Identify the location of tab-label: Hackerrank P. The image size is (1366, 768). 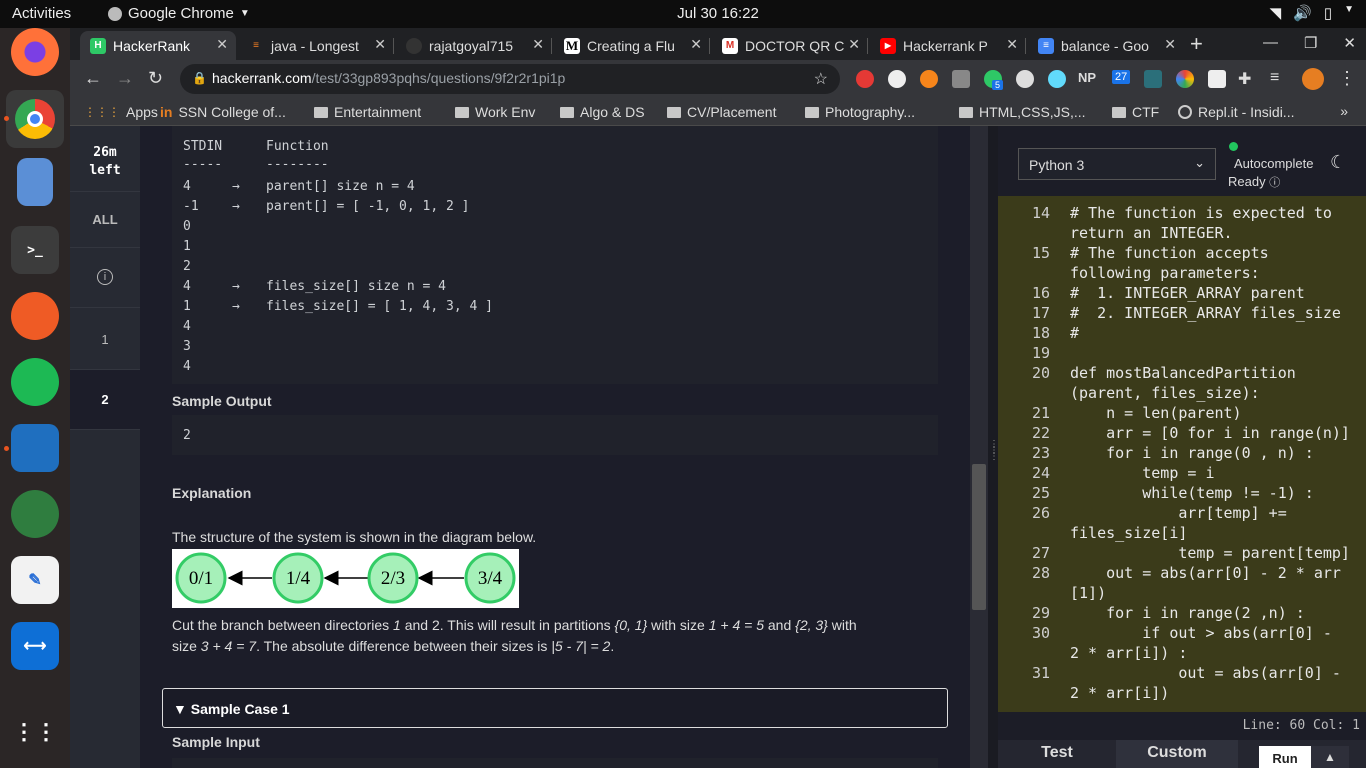
(945, 45).